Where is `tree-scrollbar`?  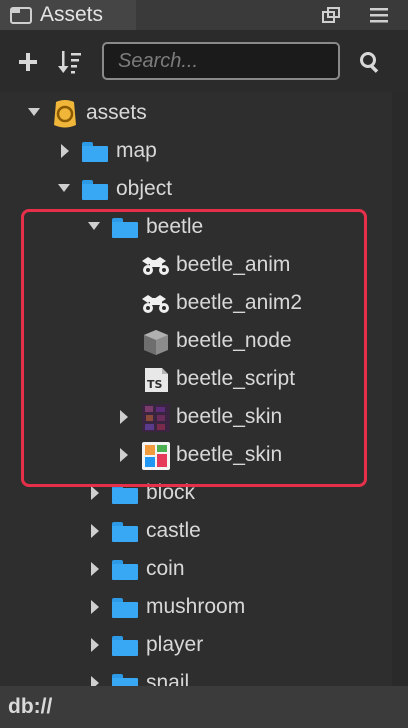
tree-scrollbar is located at coordinates (400, 389).